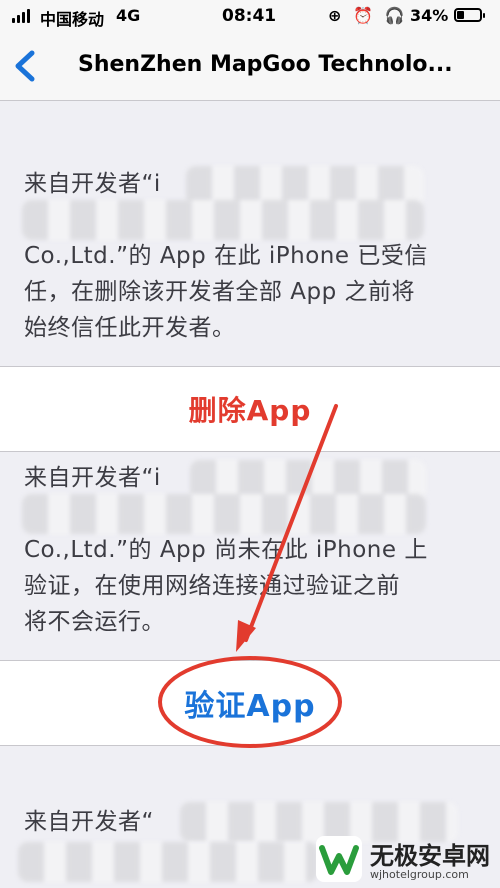  I want to click on status-time: 08:41, so click(249, 16).